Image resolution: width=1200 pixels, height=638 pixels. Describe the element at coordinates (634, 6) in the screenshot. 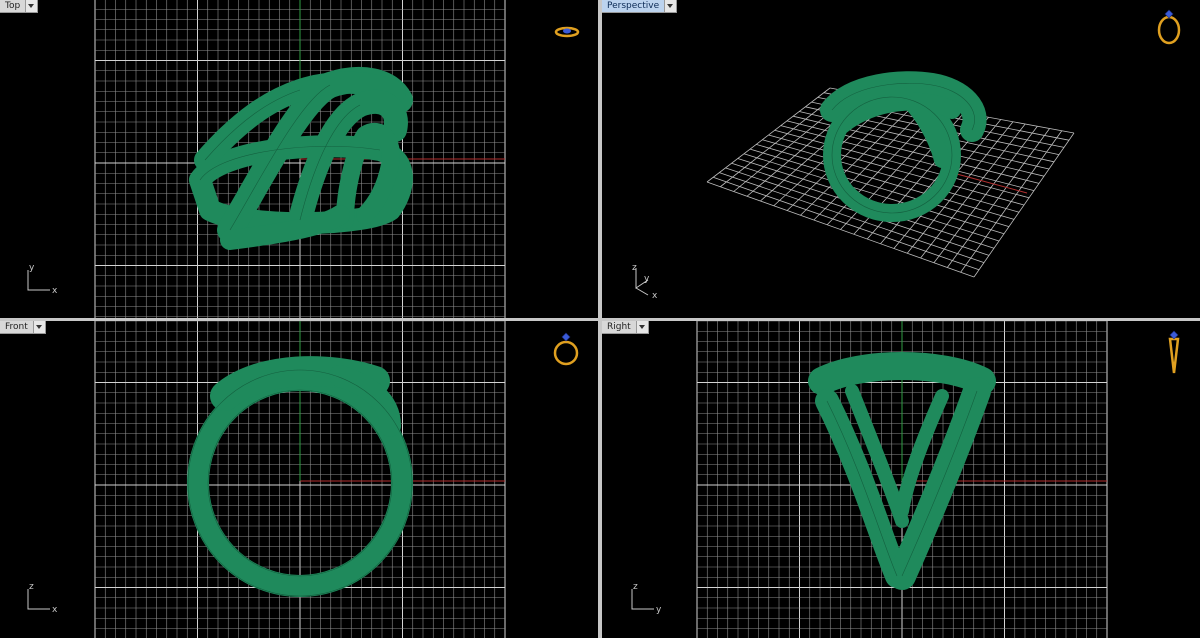

I see `viewport-title: Perspective` at that location.